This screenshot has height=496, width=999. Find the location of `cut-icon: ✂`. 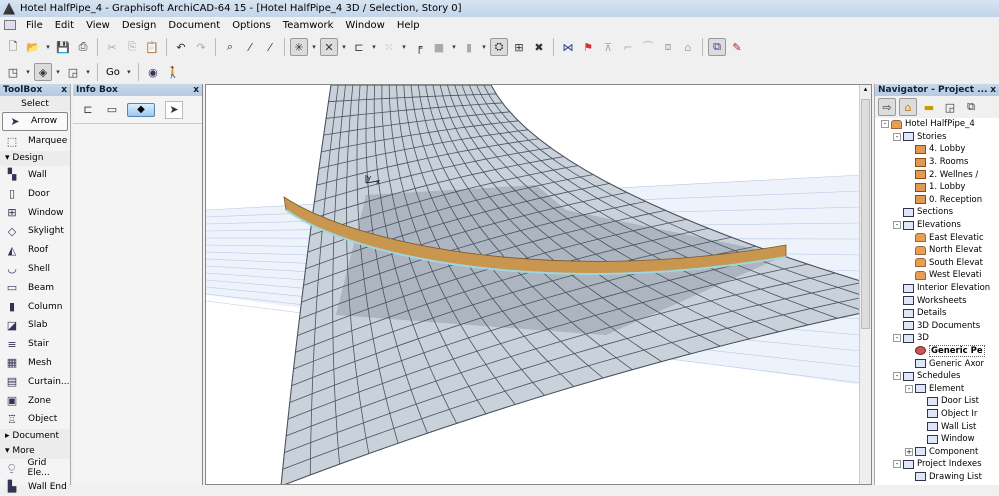

cut-icon: ✂ is located at coordinates (112, 47).